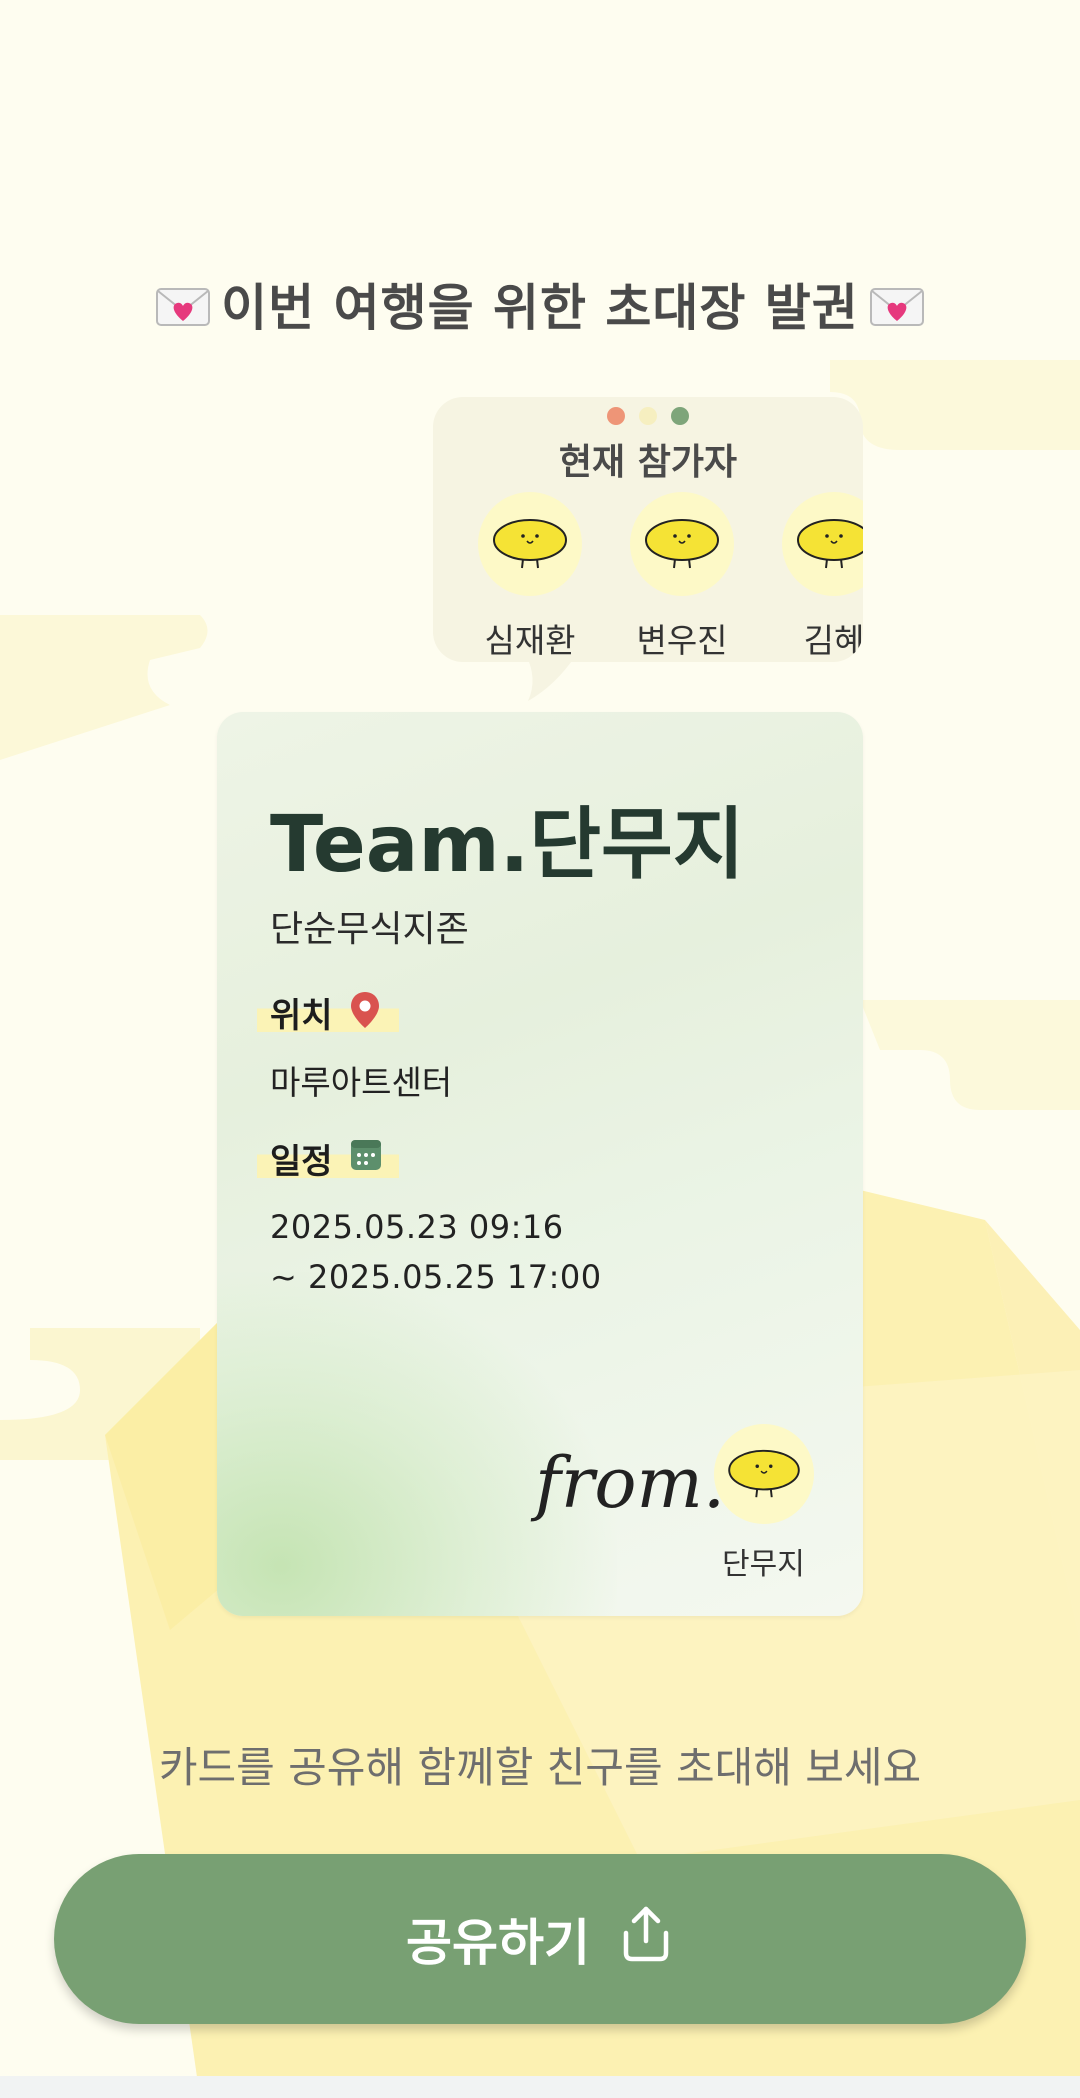 The image size is (1080, 2098). I want to click on location-label-text: 위치, so click(301, 1016).